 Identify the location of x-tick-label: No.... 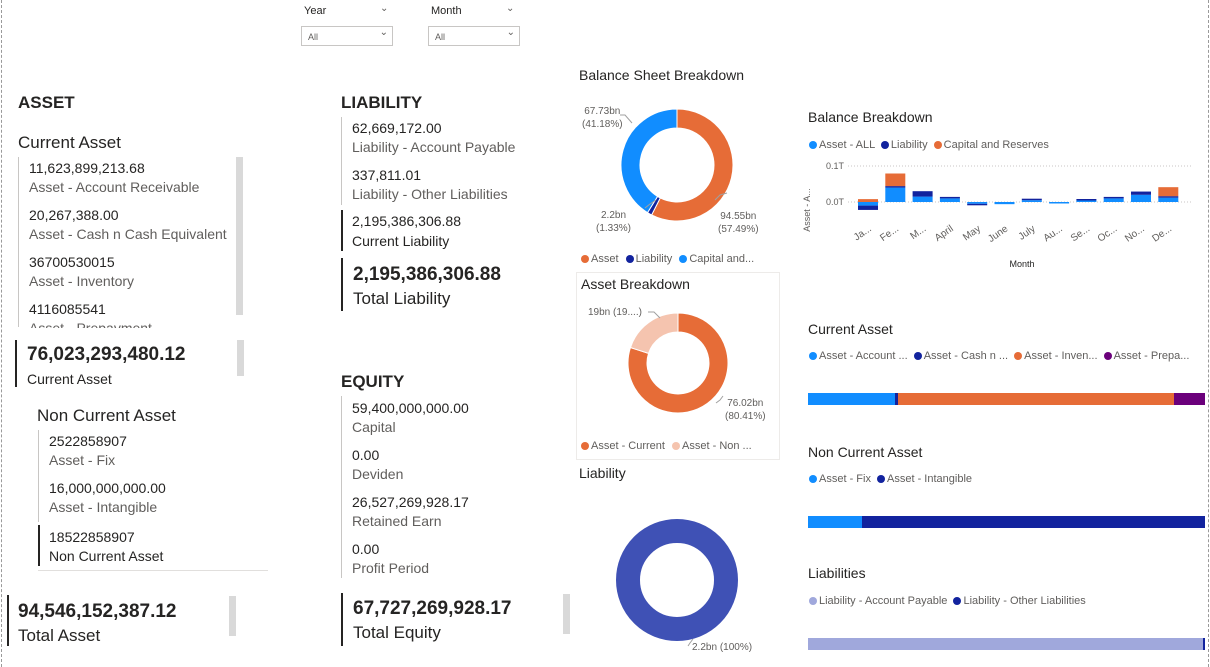
(1135, 233).